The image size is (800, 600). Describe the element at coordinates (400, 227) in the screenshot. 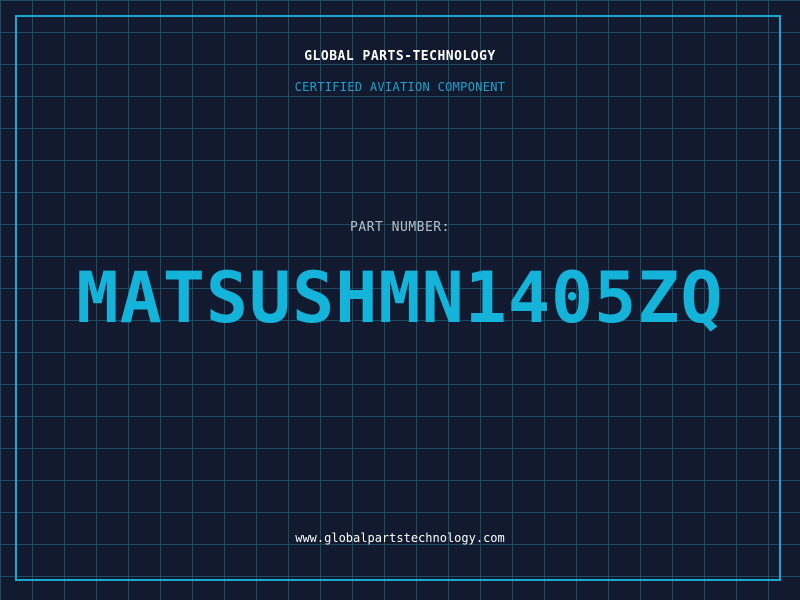

I see `part-number-label: PART NUMBER:` at that location.